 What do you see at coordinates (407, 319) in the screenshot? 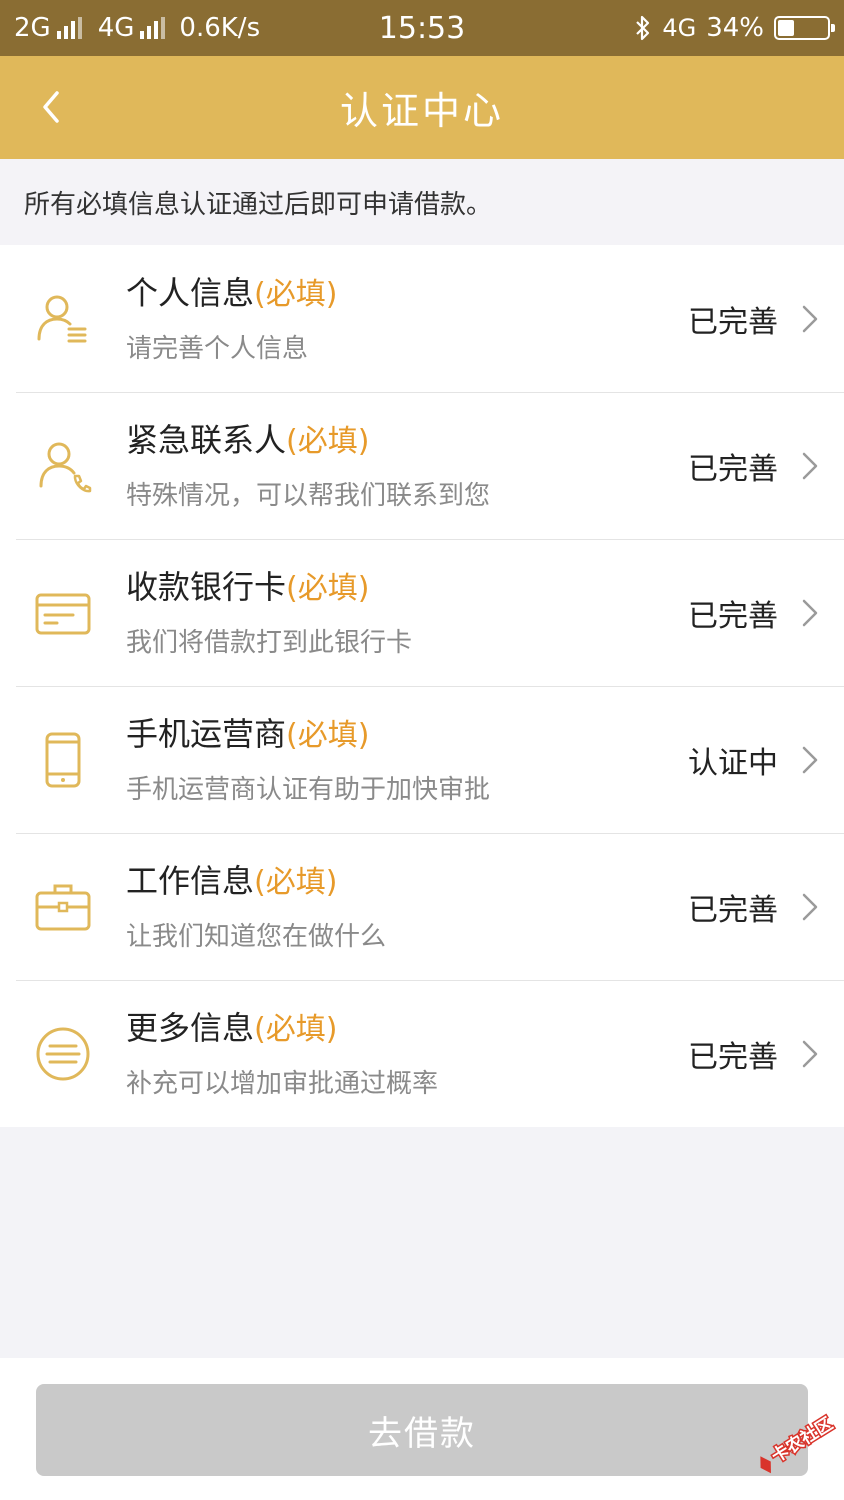
I see `item-text: 个人信息(必填) 请完善个人信息` at bounding box center [407, 319].